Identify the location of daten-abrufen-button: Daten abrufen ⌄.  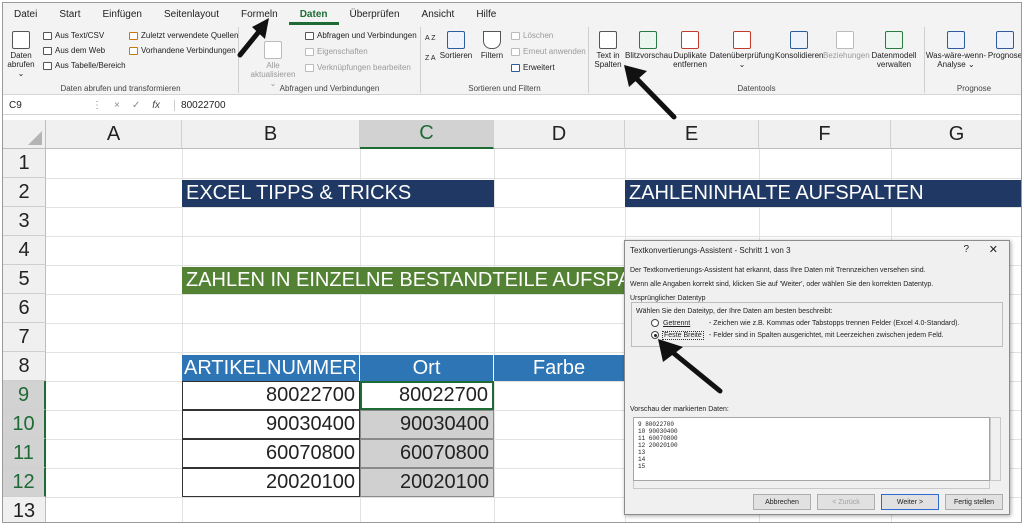
(21, 54).